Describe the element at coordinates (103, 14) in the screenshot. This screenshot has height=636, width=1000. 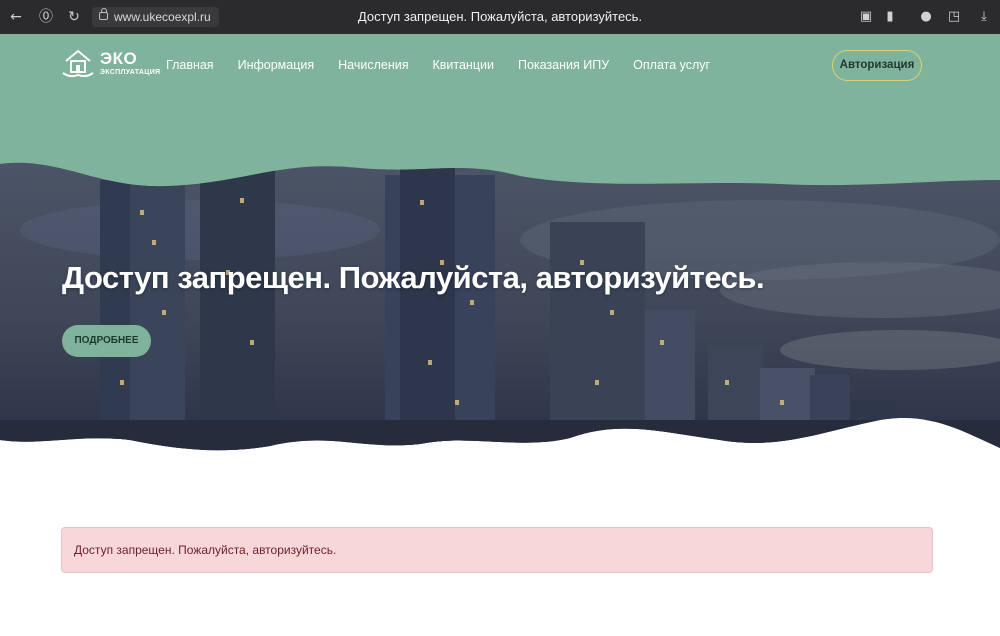
I see `lock-icon` at that location.